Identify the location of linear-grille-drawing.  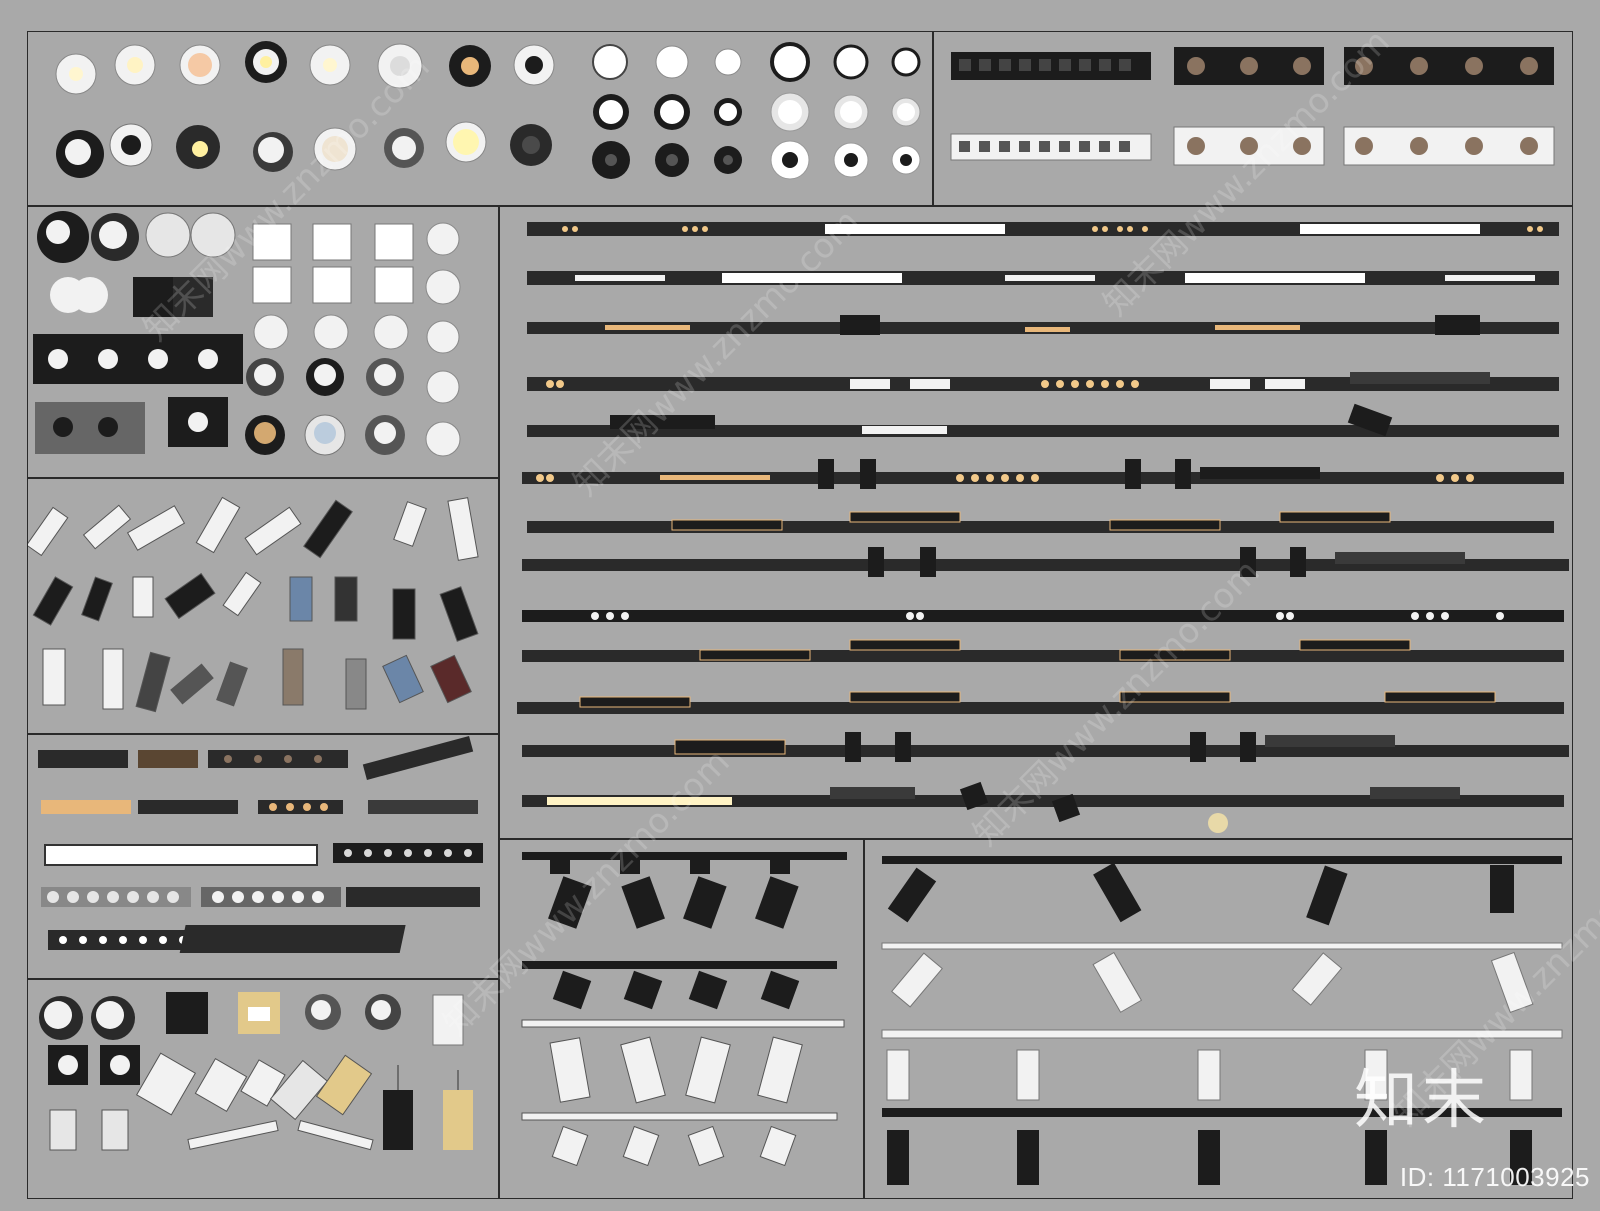
(1252, 106).